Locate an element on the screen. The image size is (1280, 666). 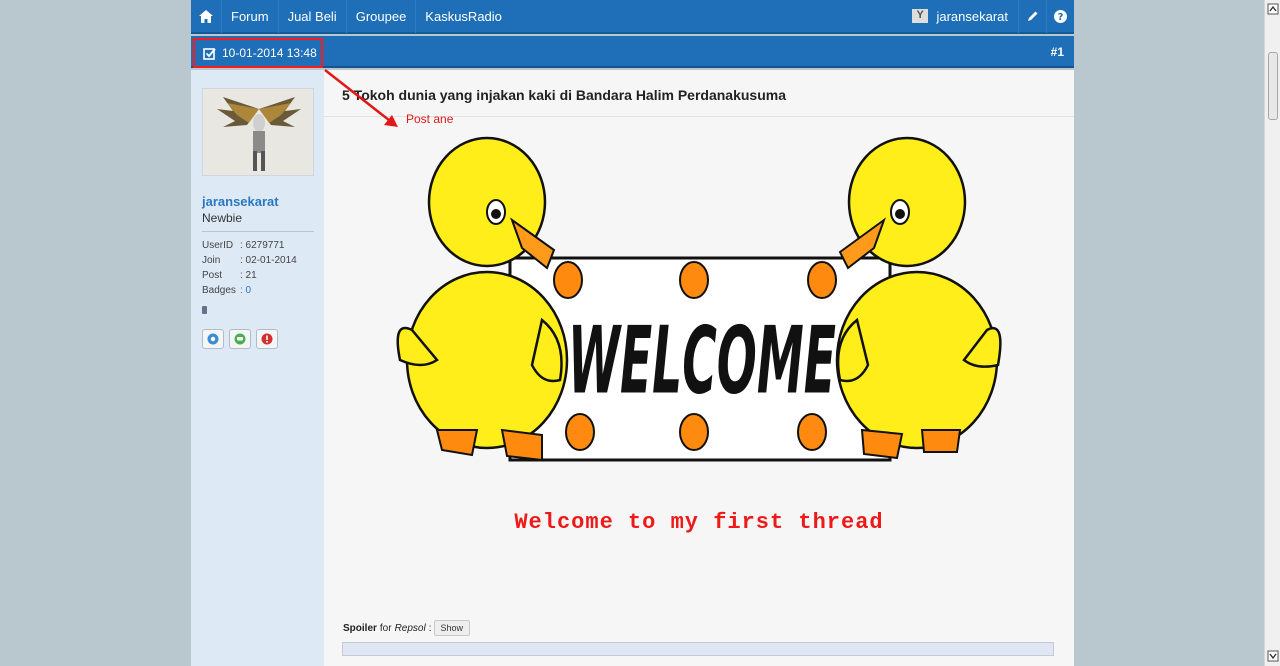
scrollbar-thumb is located at coordinates (1273, 86).